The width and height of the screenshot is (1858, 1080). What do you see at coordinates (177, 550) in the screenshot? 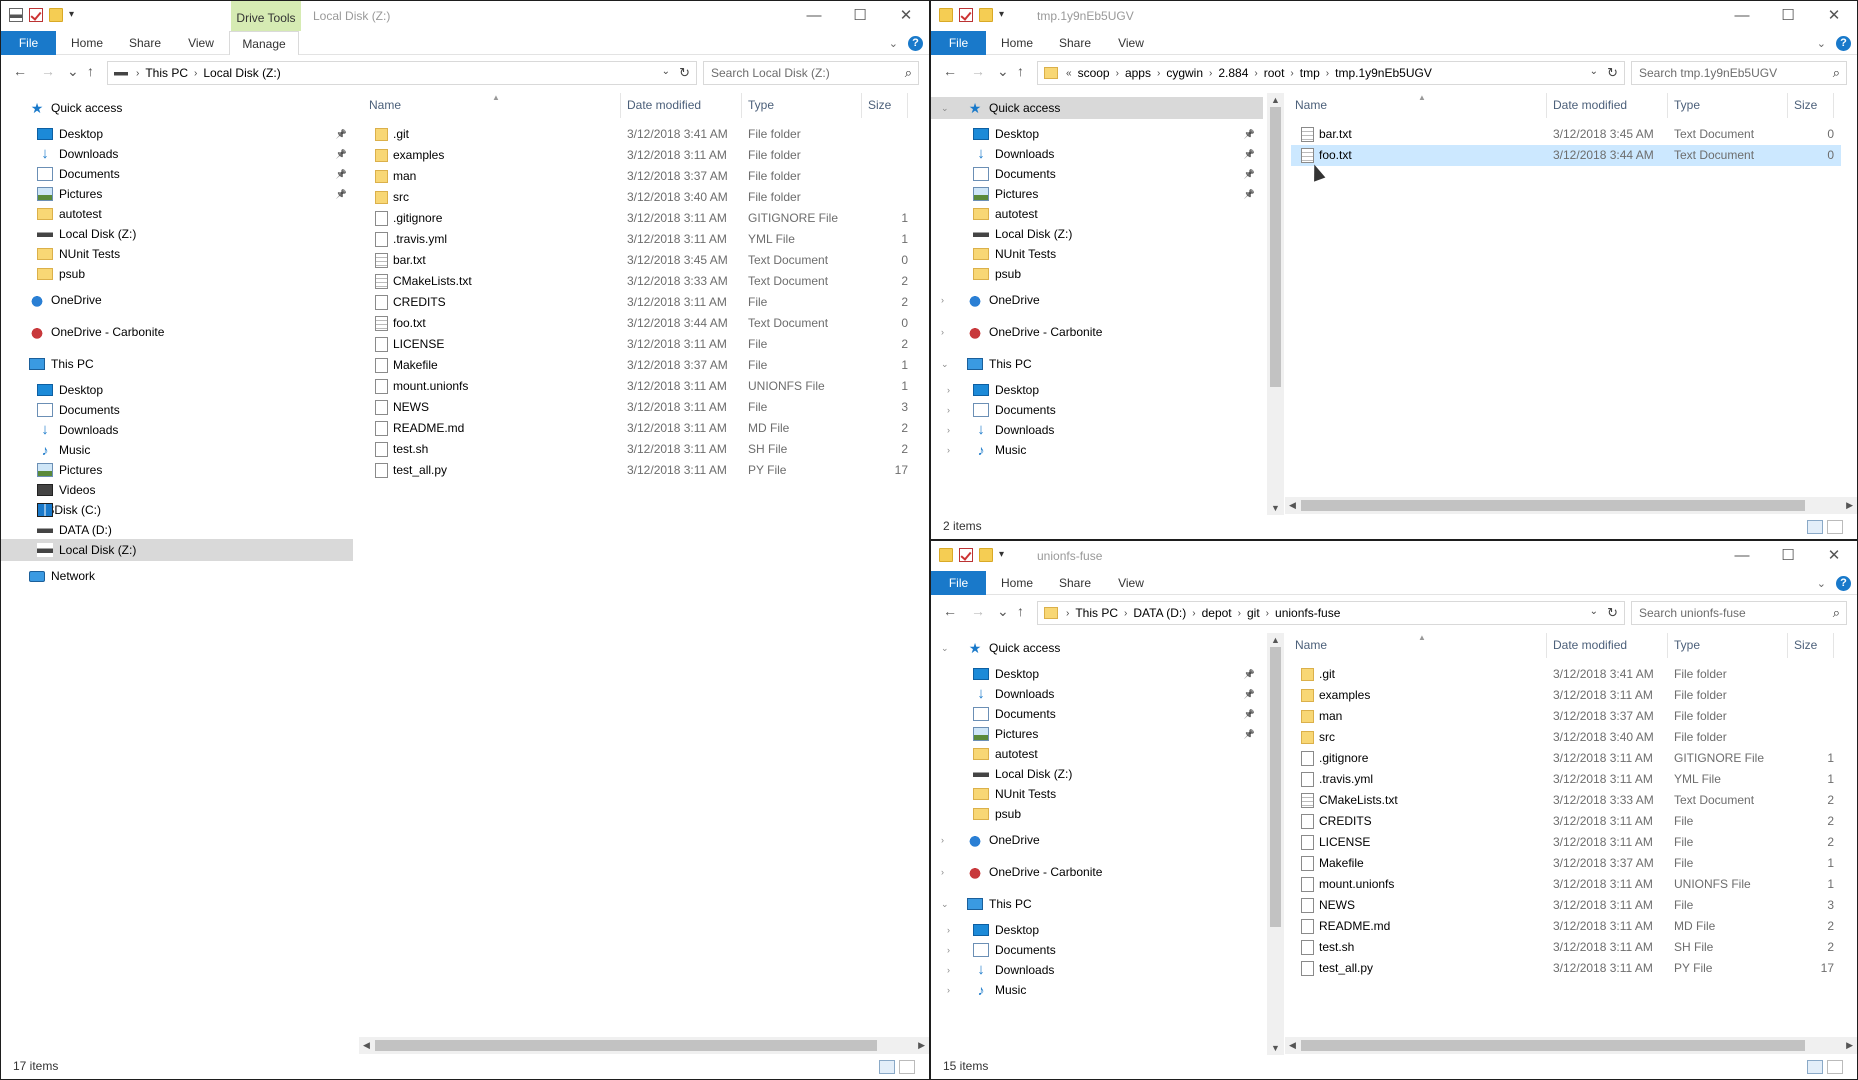
I see `nav-item-local-disk-z-: Local Disk (Z:)` at bounding box center [177, 550].